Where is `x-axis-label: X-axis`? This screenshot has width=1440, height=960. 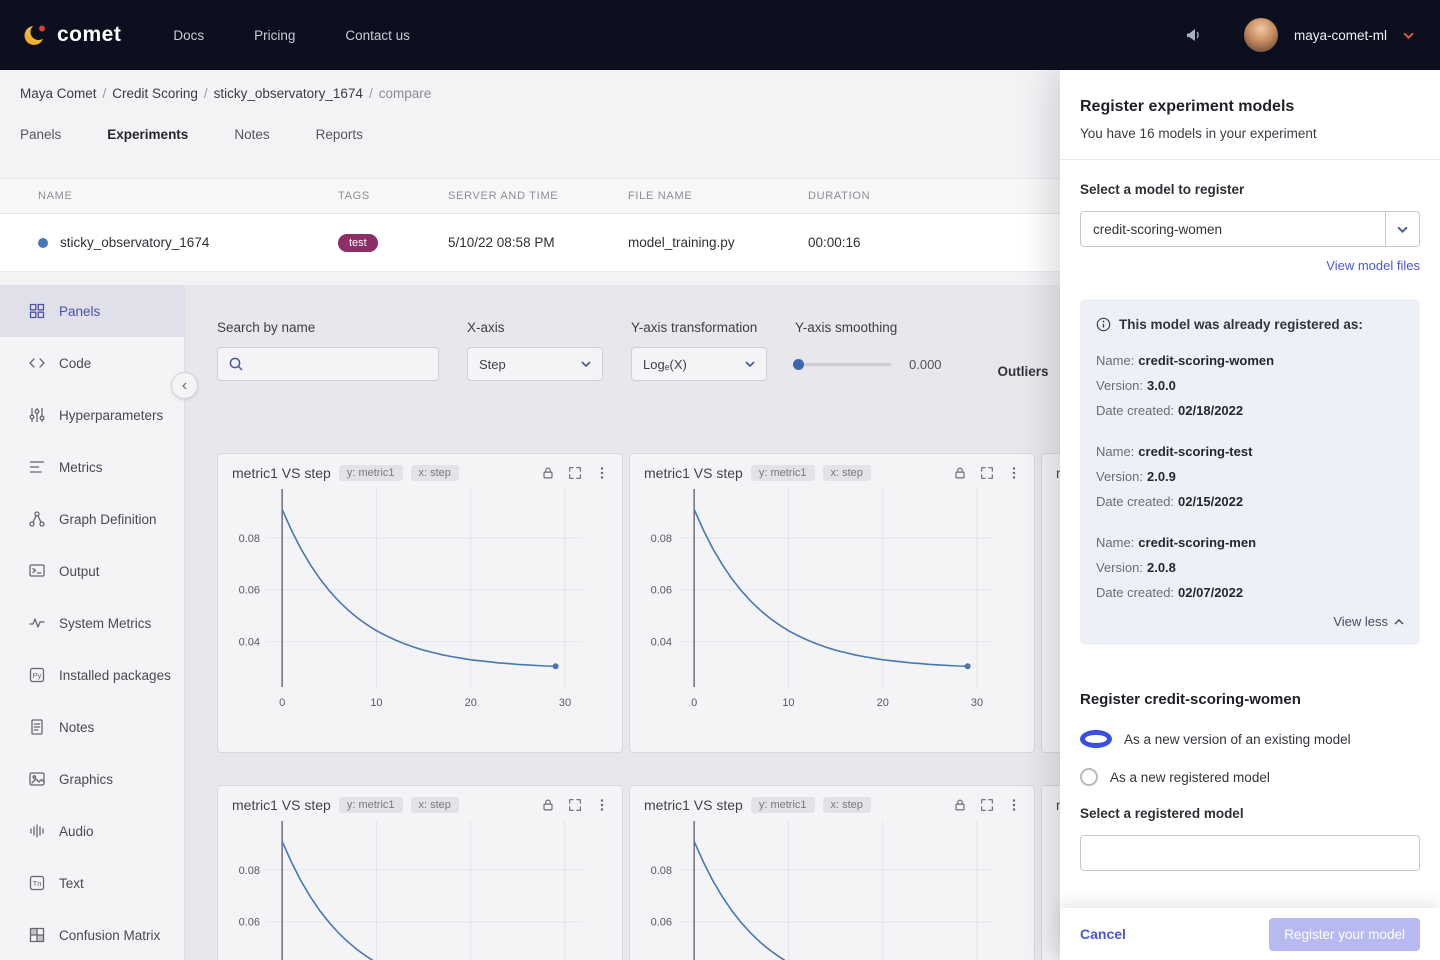
x-axis-label: X-axis is located at coordinates (486, 327).